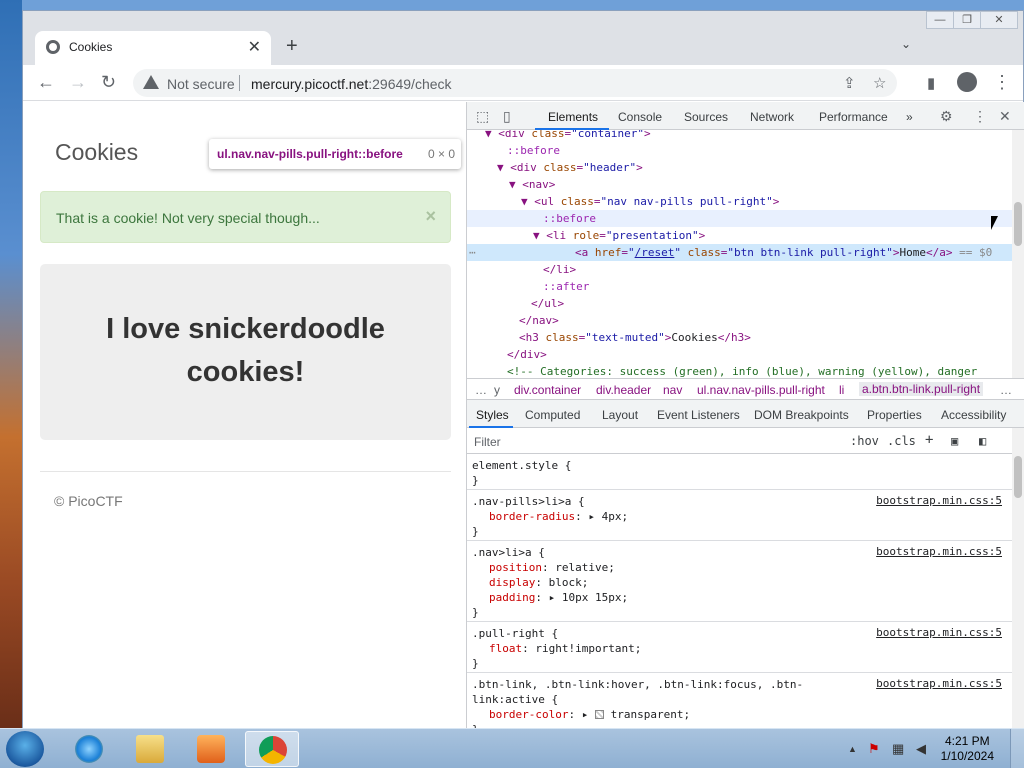  I want to click on property-value: right!important, so click(584, 648).